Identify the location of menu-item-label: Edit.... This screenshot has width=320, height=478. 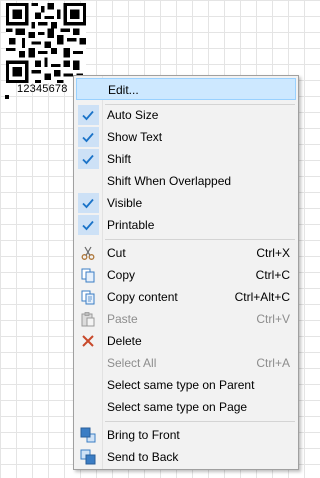
(123, 90).